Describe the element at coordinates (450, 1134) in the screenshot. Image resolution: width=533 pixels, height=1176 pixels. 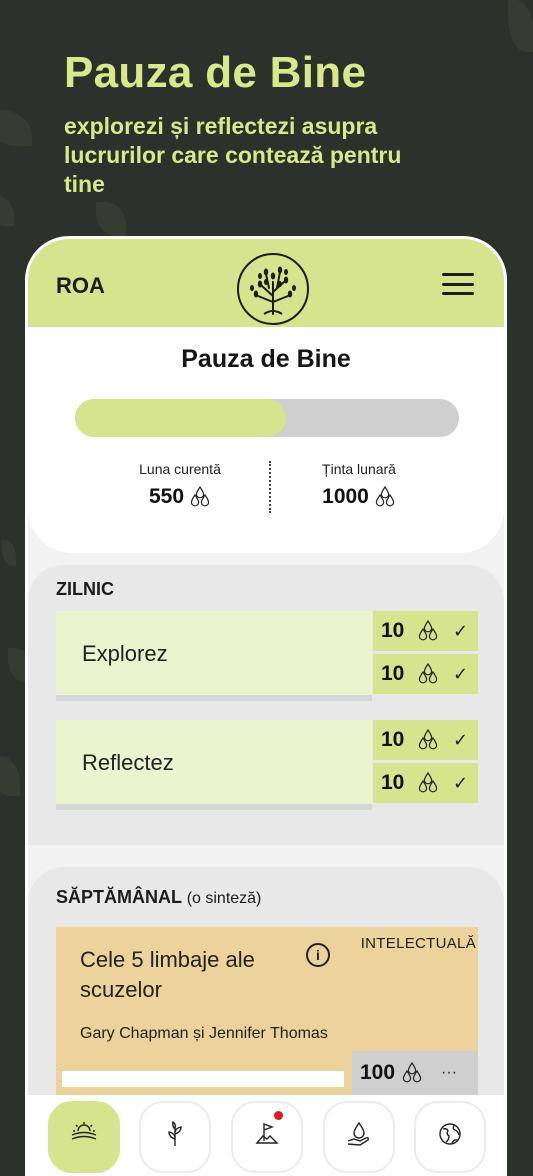
I see `globe-icon` at that location.